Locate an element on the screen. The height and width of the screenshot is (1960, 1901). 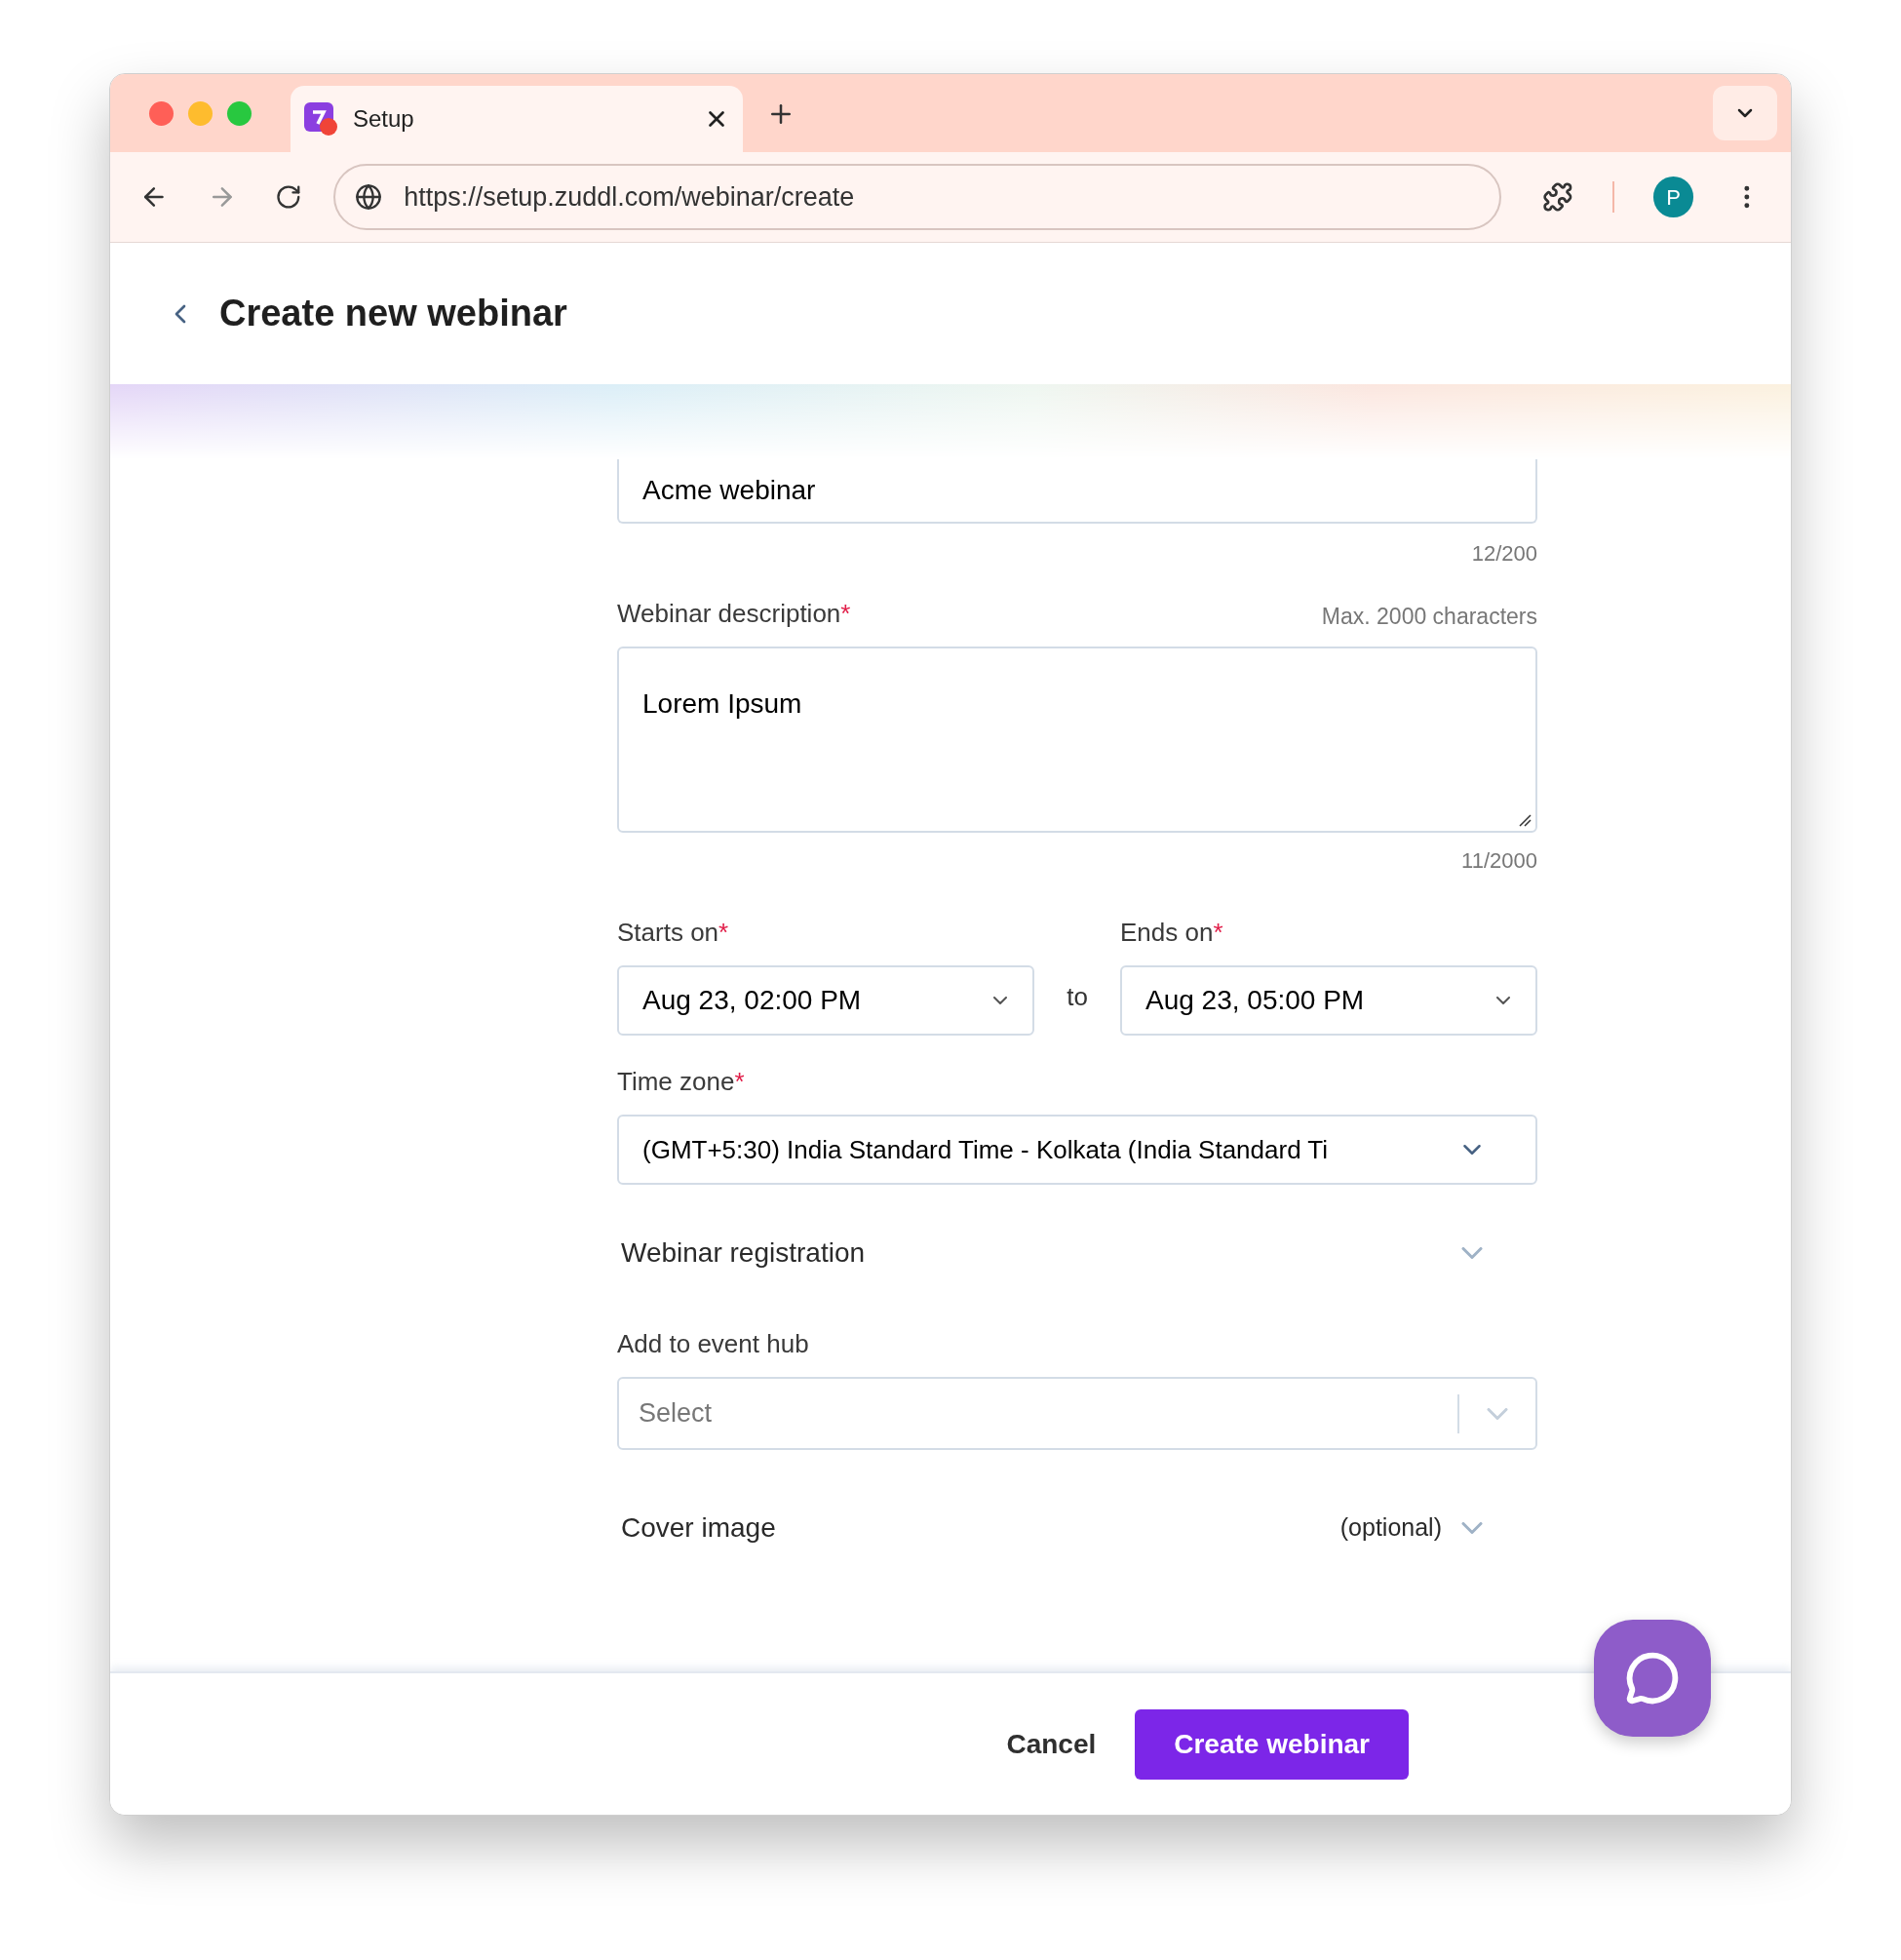
address-bar: https://setup.zuddl.com/webinar/create is located at coordinates (917, 197).